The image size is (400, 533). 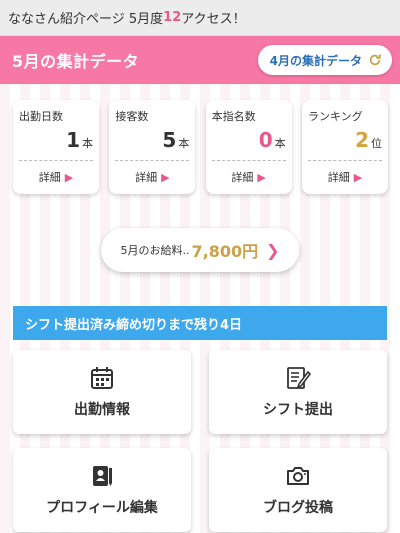 I want to click on stat-unit: 位, so click(x=376, y=143).